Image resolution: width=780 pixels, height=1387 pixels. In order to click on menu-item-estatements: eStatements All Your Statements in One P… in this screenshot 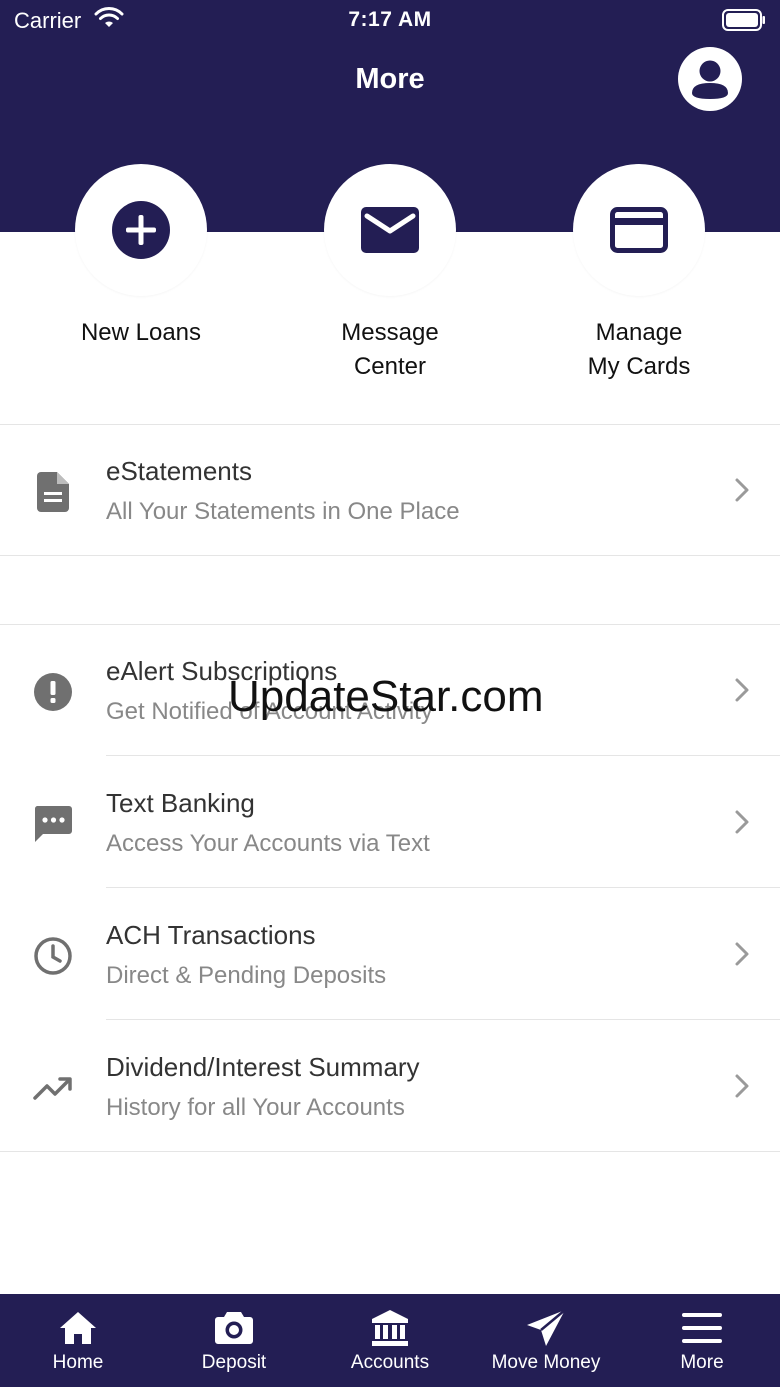, I will do `click(390, 490)`.